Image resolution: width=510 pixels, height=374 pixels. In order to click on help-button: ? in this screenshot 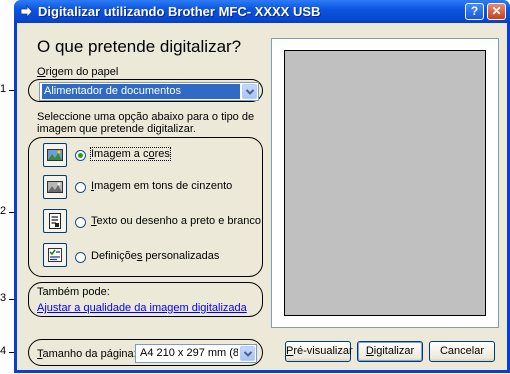, I will do `click(474, 11)`.